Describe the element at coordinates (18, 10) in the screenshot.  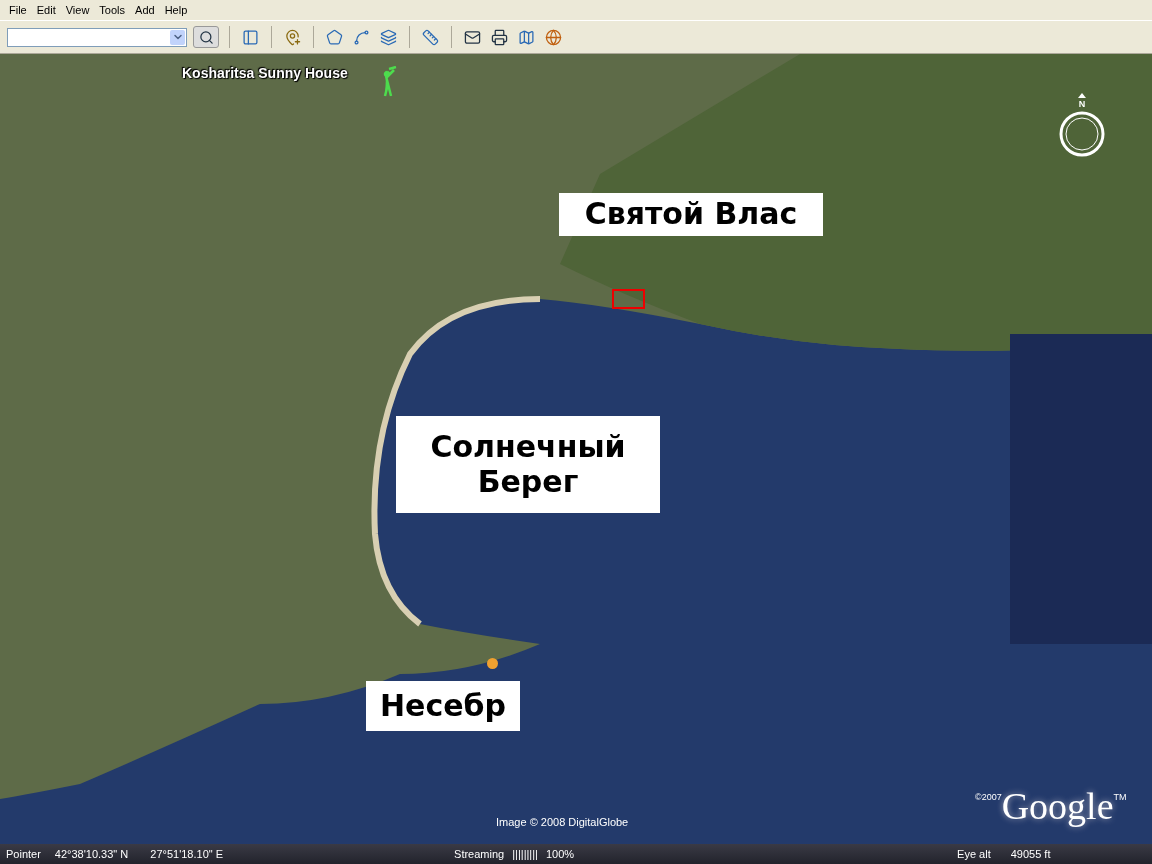
I see `menu-item: File` at that location.